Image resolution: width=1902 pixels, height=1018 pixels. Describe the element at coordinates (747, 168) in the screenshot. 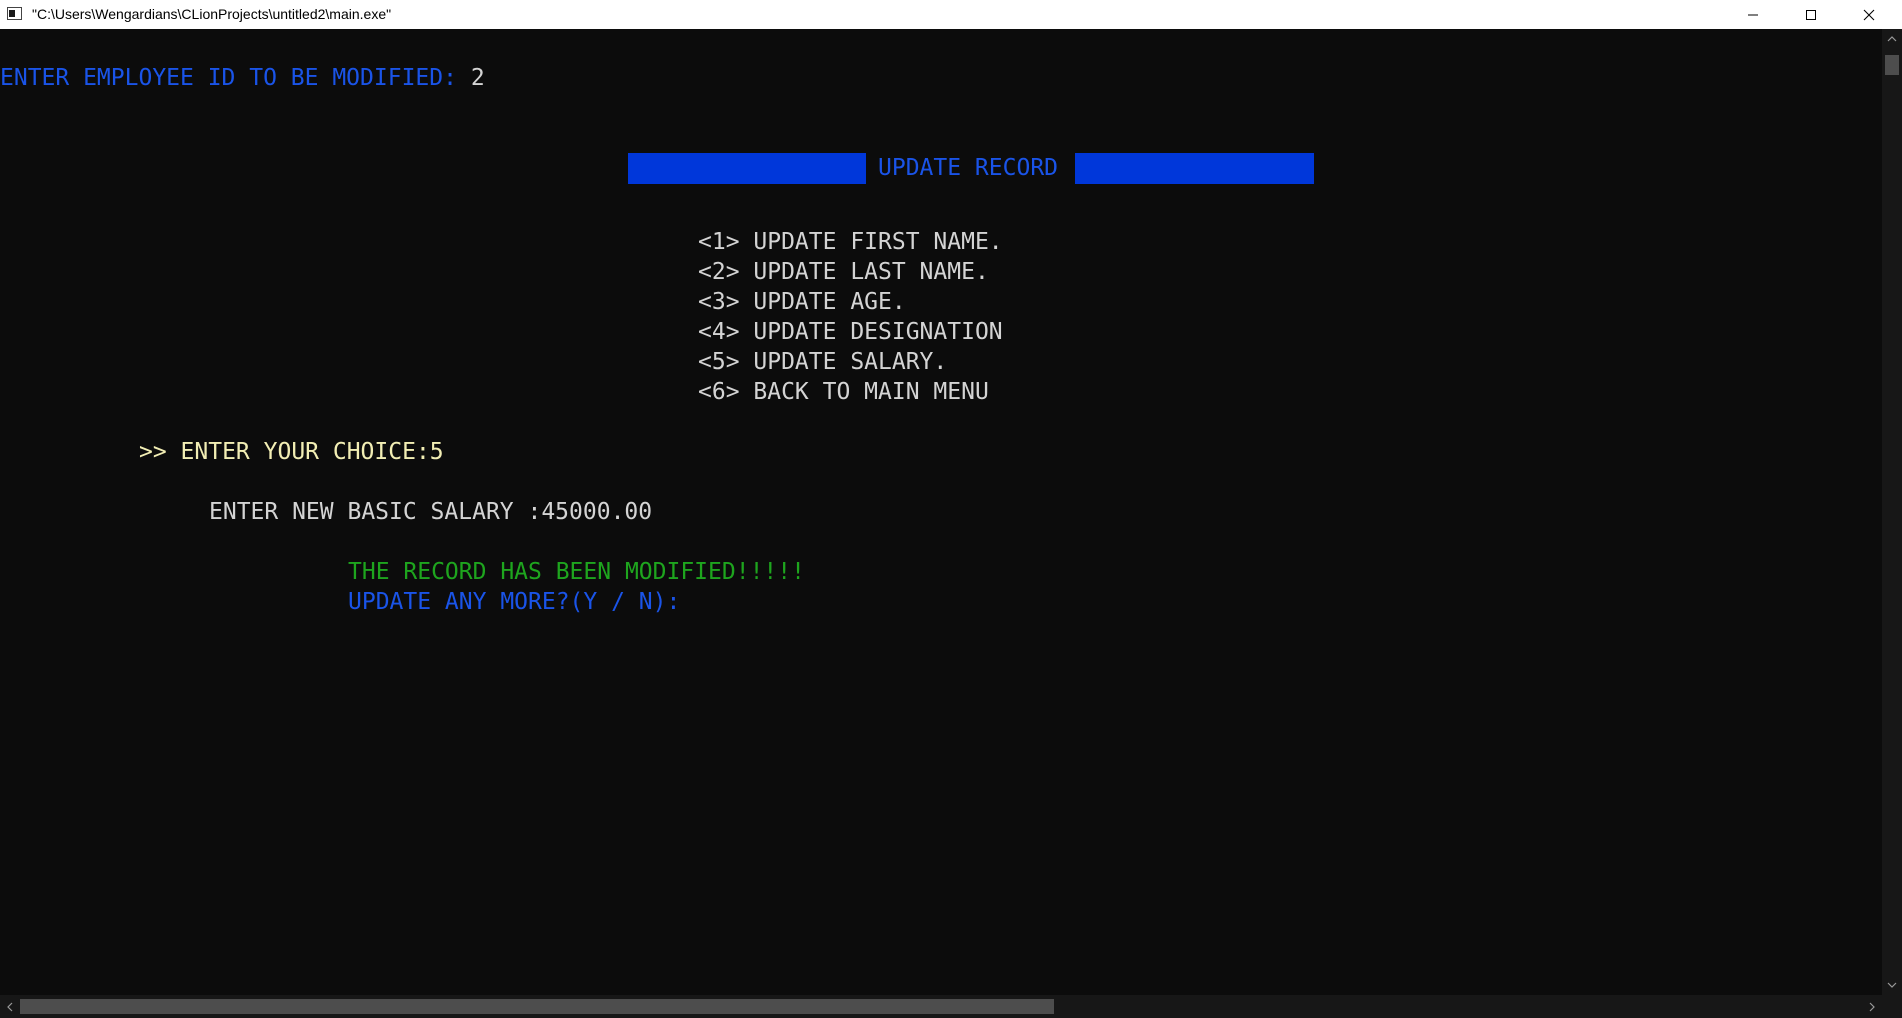

I see `banner-left-bar` at that location.